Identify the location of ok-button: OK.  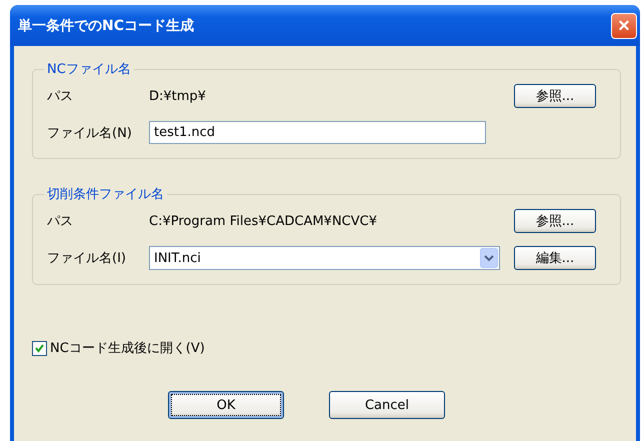
(226, 405).